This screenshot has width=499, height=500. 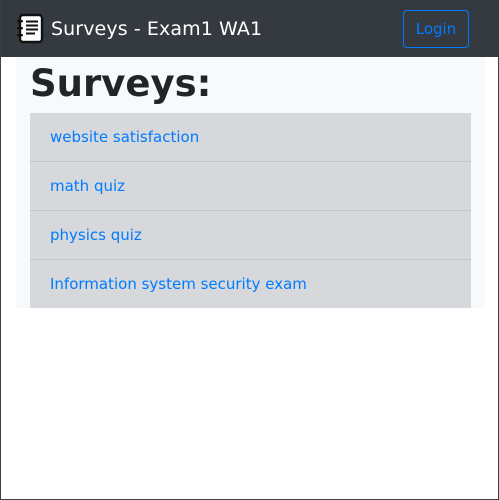 I want to click on survey-link-physics-quiz: physics quiz, so click(x=96, y=235).